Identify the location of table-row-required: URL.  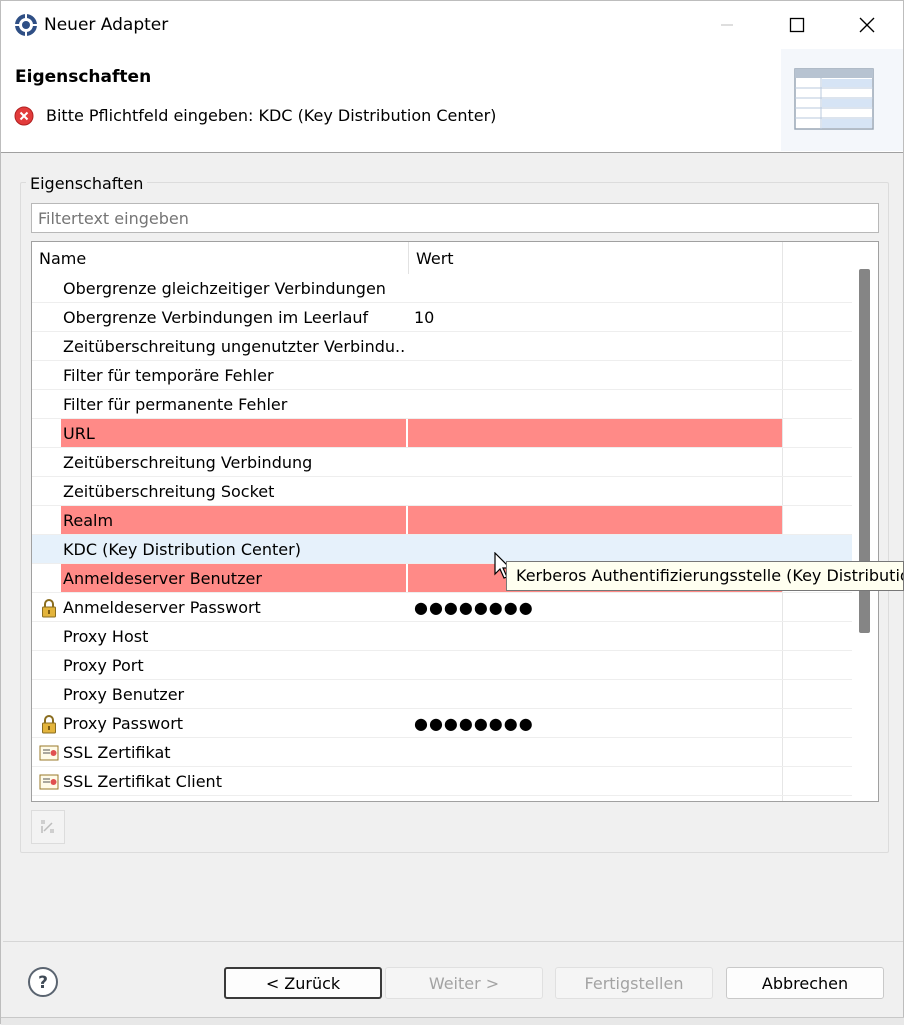
(442, 433).